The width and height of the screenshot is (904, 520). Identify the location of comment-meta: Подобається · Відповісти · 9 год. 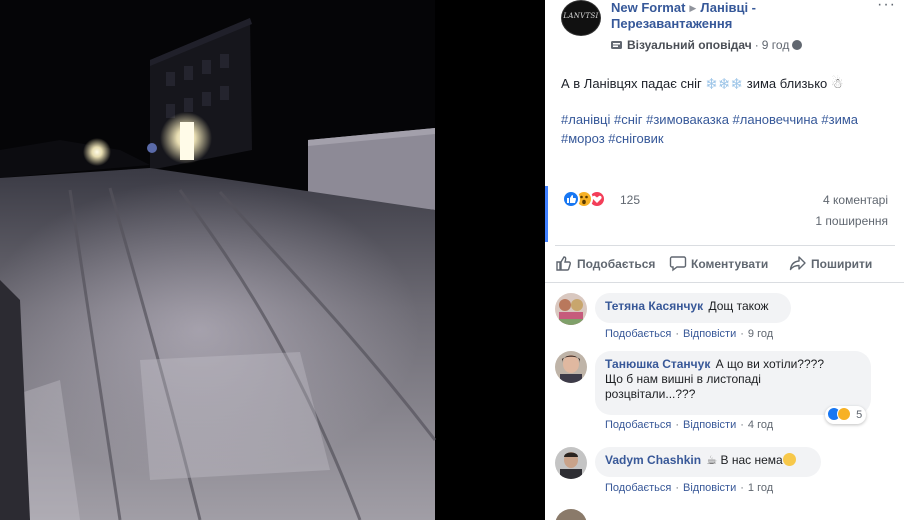
(689, 334).